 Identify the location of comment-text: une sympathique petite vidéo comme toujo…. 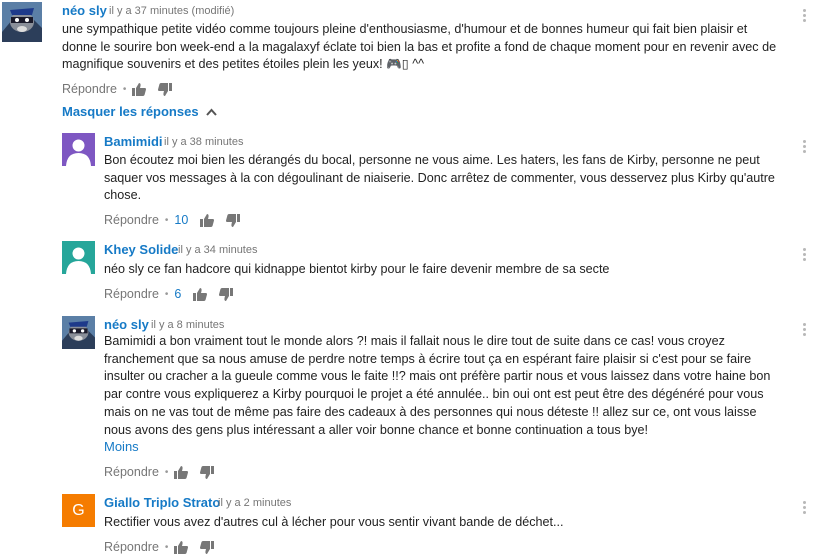
(419, 47).